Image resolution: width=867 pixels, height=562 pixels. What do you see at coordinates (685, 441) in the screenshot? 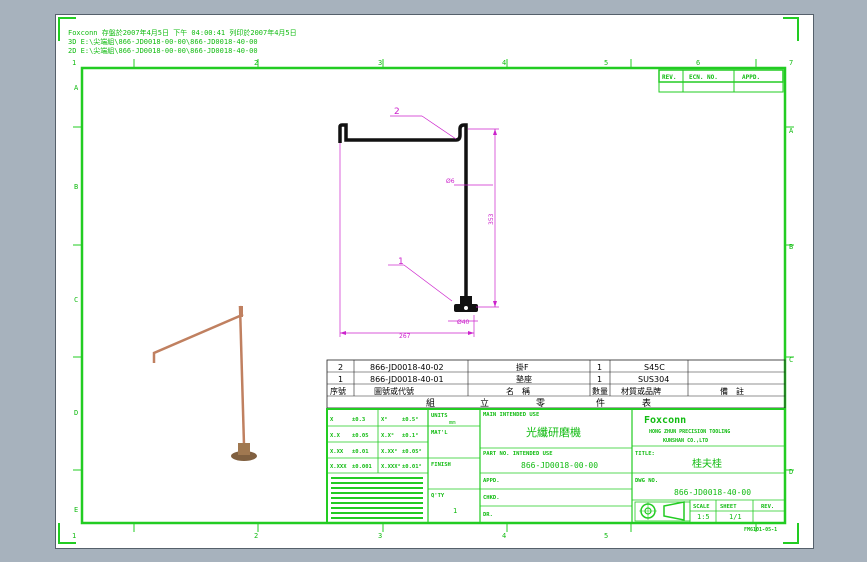
I see `company-line-2: KUNSHAN CO.,LTD` at bounding box center [685, 441].